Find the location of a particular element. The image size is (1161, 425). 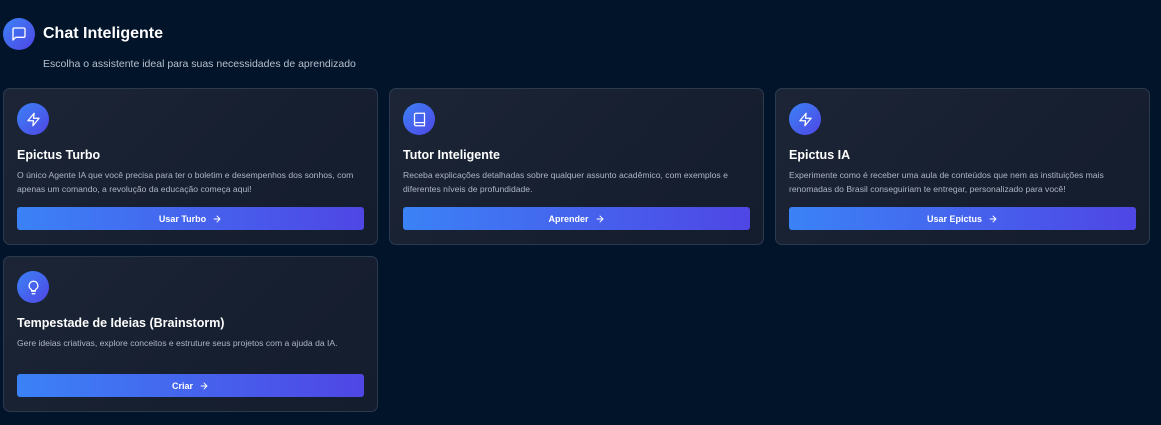

lightbulb-icon is located at coordinates (33, 287).